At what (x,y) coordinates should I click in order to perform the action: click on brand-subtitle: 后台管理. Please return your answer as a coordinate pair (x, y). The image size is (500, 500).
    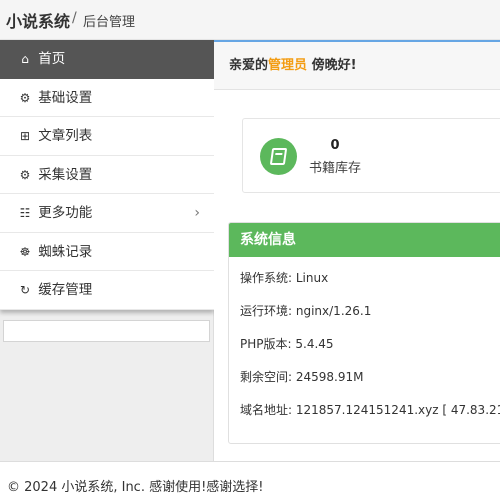
    Looking at the image, I should click on (109, 22).